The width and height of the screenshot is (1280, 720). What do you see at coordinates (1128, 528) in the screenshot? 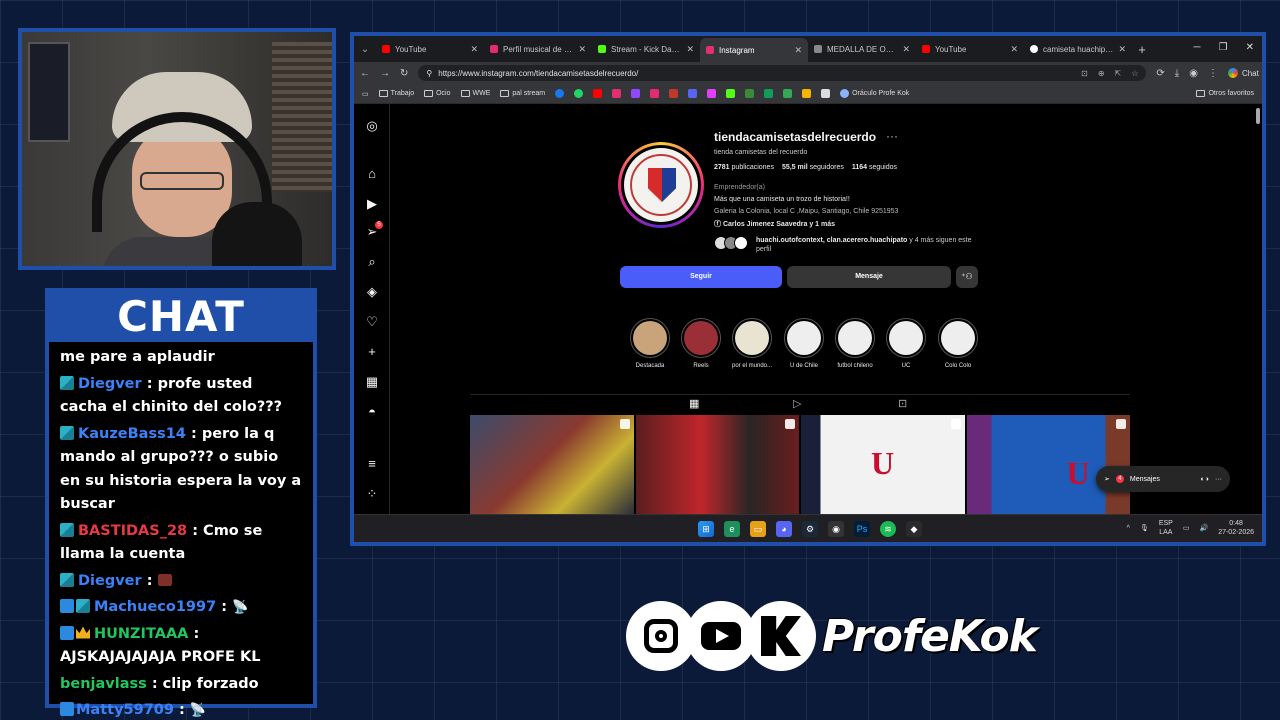
I see `tray-chevron-icon: ^` at bounding box center [1128, 528].